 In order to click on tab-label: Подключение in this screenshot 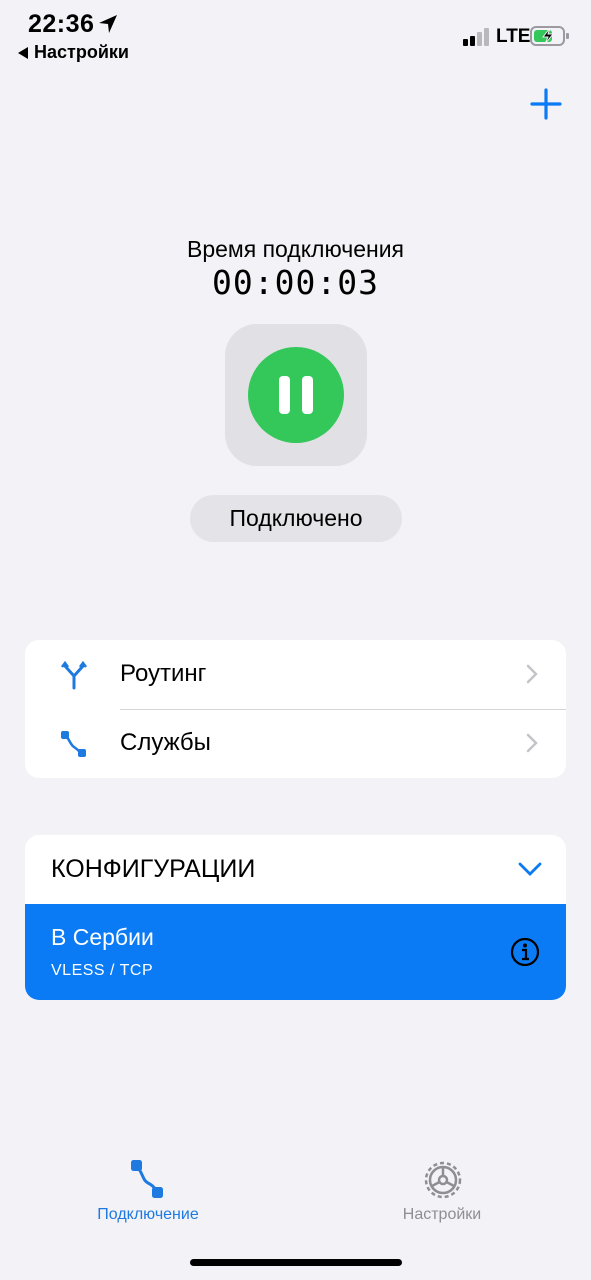, I will do `click(148, 1214)`.